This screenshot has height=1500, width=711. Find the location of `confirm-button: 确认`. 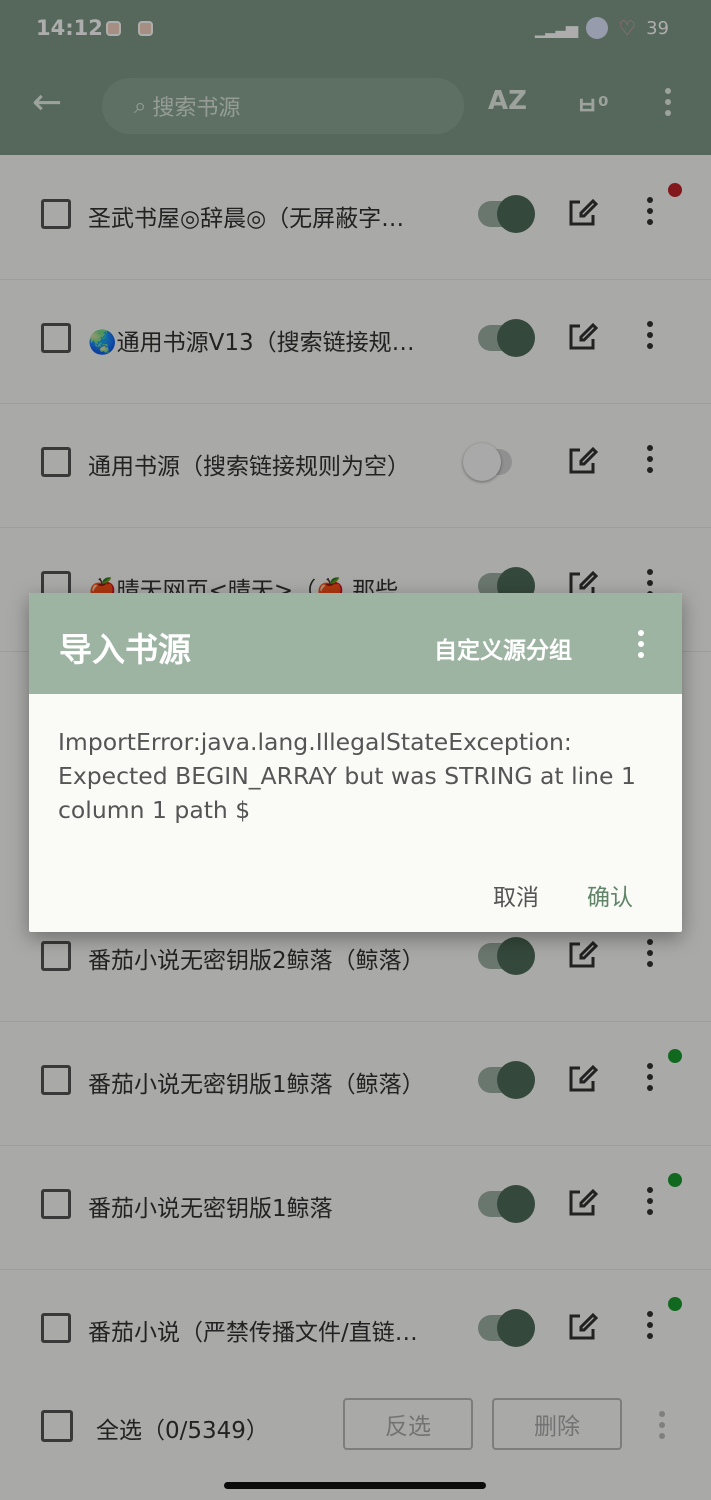

confirm-button: 确认 is located at coordinates (610, 895).